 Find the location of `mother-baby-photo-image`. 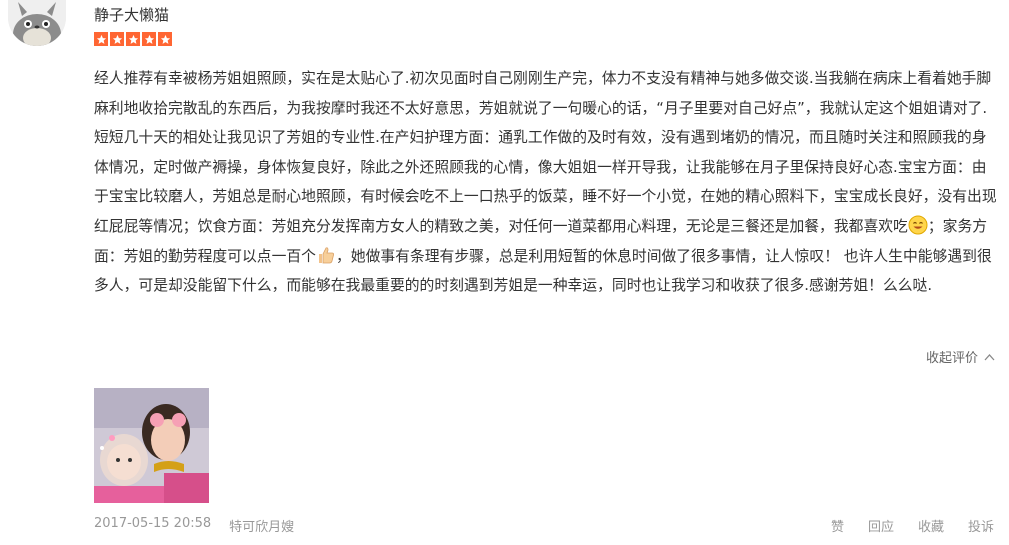

mother-baby-photo-image is located at coordinates (151, 445).